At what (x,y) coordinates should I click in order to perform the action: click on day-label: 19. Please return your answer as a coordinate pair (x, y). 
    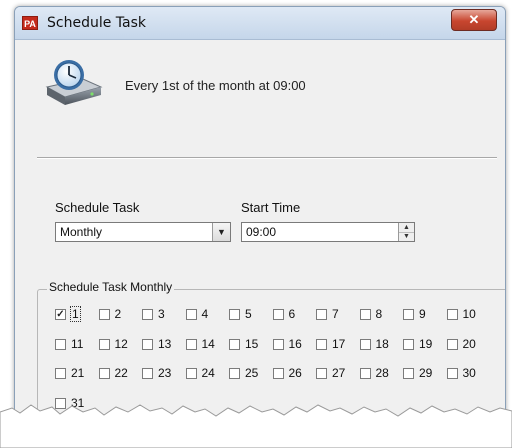
    Looking at the image, I should click on (426, 343).